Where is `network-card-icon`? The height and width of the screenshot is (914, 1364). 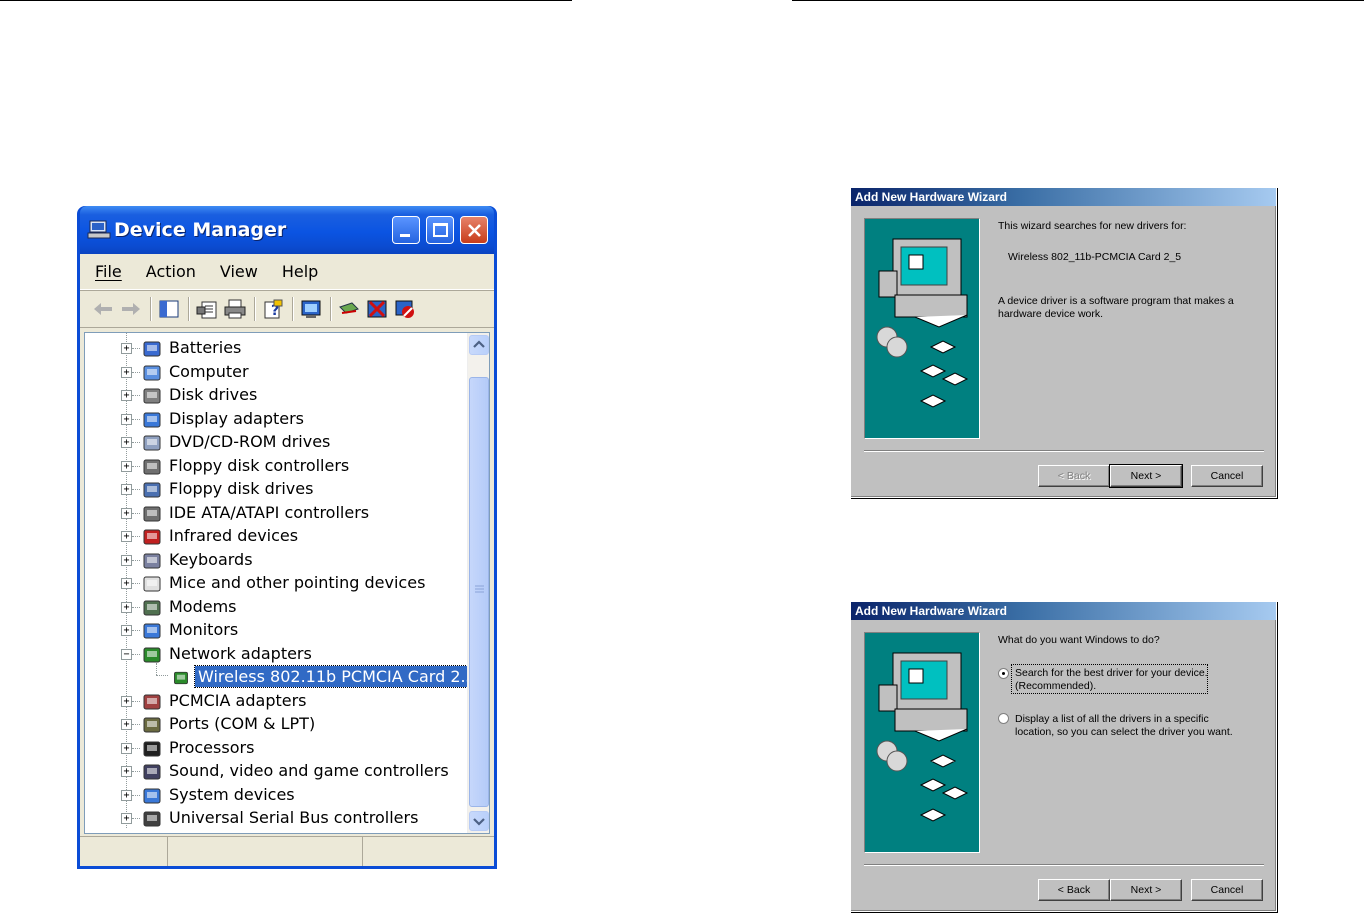
network-card-icon is located at coordinates (181, 678).